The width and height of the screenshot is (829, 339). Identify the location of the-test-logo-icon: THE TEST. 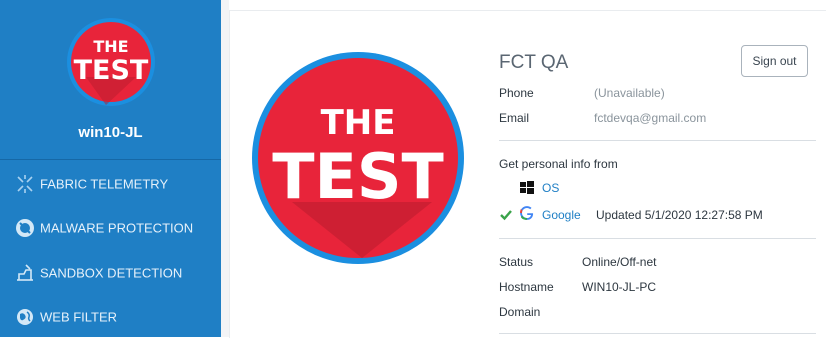
(111, 62).